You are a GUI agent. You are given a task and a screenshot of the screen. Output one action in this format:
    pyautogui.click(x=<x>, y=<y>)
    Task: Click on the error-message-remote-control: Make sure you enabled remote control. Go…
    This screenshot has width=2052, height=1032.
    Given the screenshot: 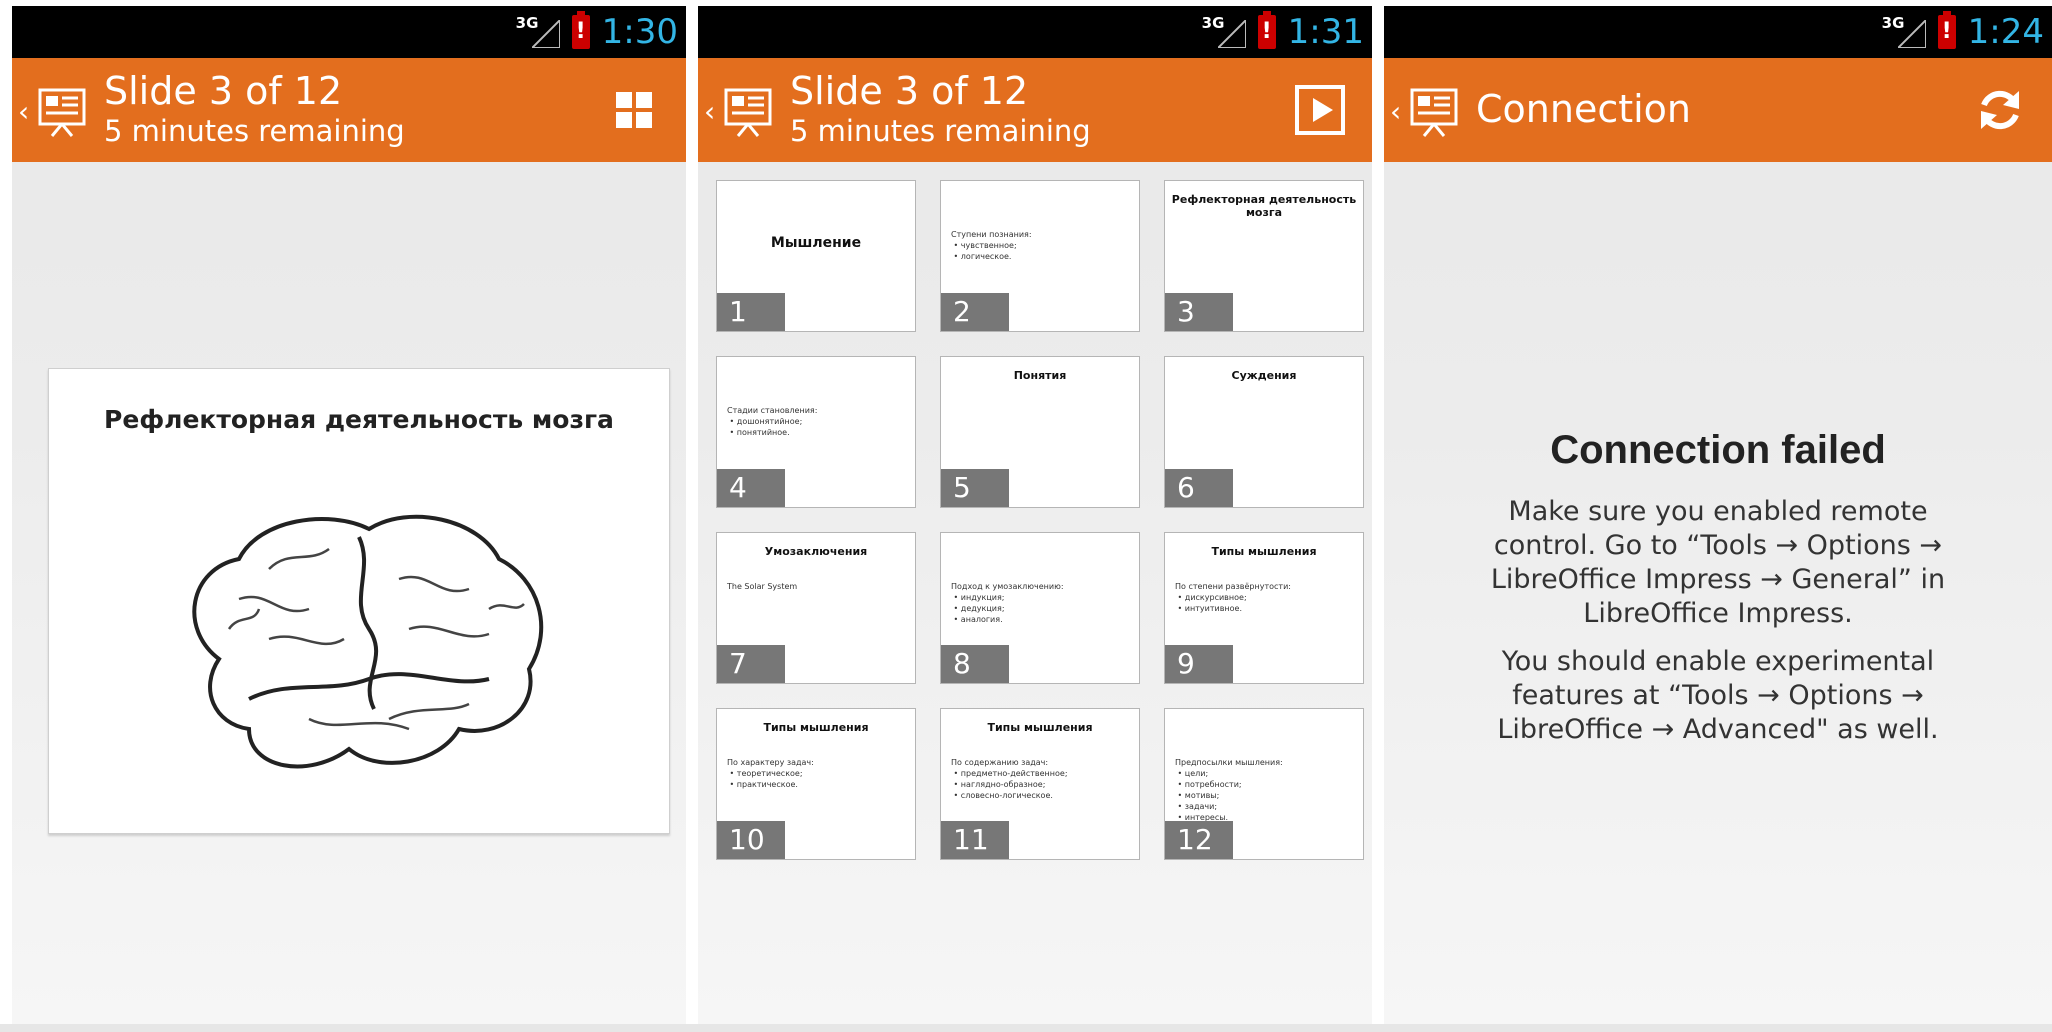 What is the action you would take?
    pyautogui.click(x=1718, y=562)
    